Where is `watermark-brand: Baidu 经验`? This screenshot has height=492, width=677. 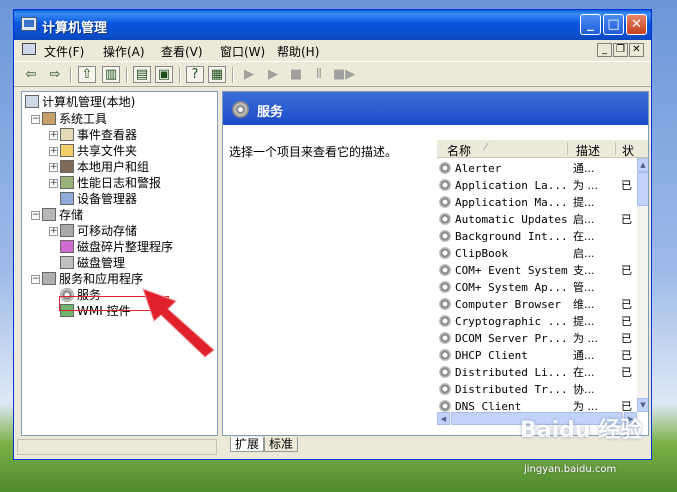 watermark-brand: Baidu 经验 is located at coordinates (581, 430).